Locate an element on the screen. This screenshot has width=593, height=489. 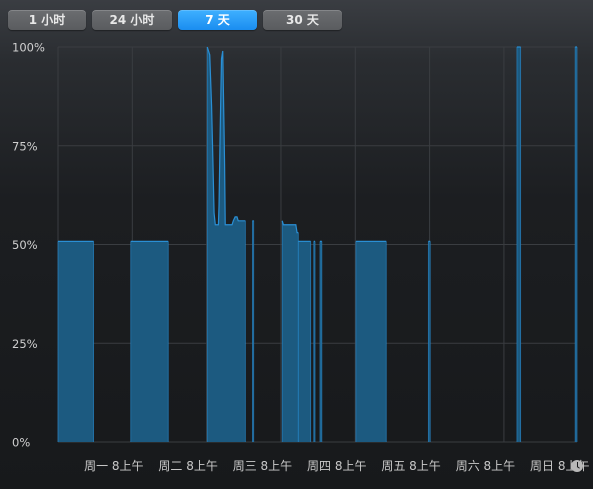
y-tick-label: 25% is located at coordinates (25, 344).